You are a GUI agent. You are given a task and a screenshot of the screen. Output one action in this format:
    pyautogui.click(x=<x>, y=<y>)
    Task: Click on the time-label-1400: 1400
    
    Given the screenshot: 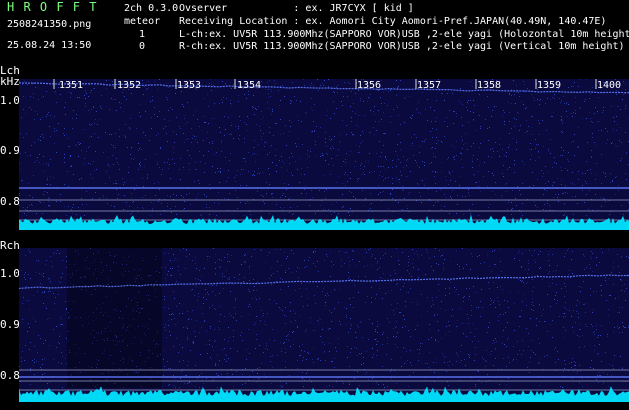 What is the action you would take?
    pyautogui.click(x=609, y=85)
    